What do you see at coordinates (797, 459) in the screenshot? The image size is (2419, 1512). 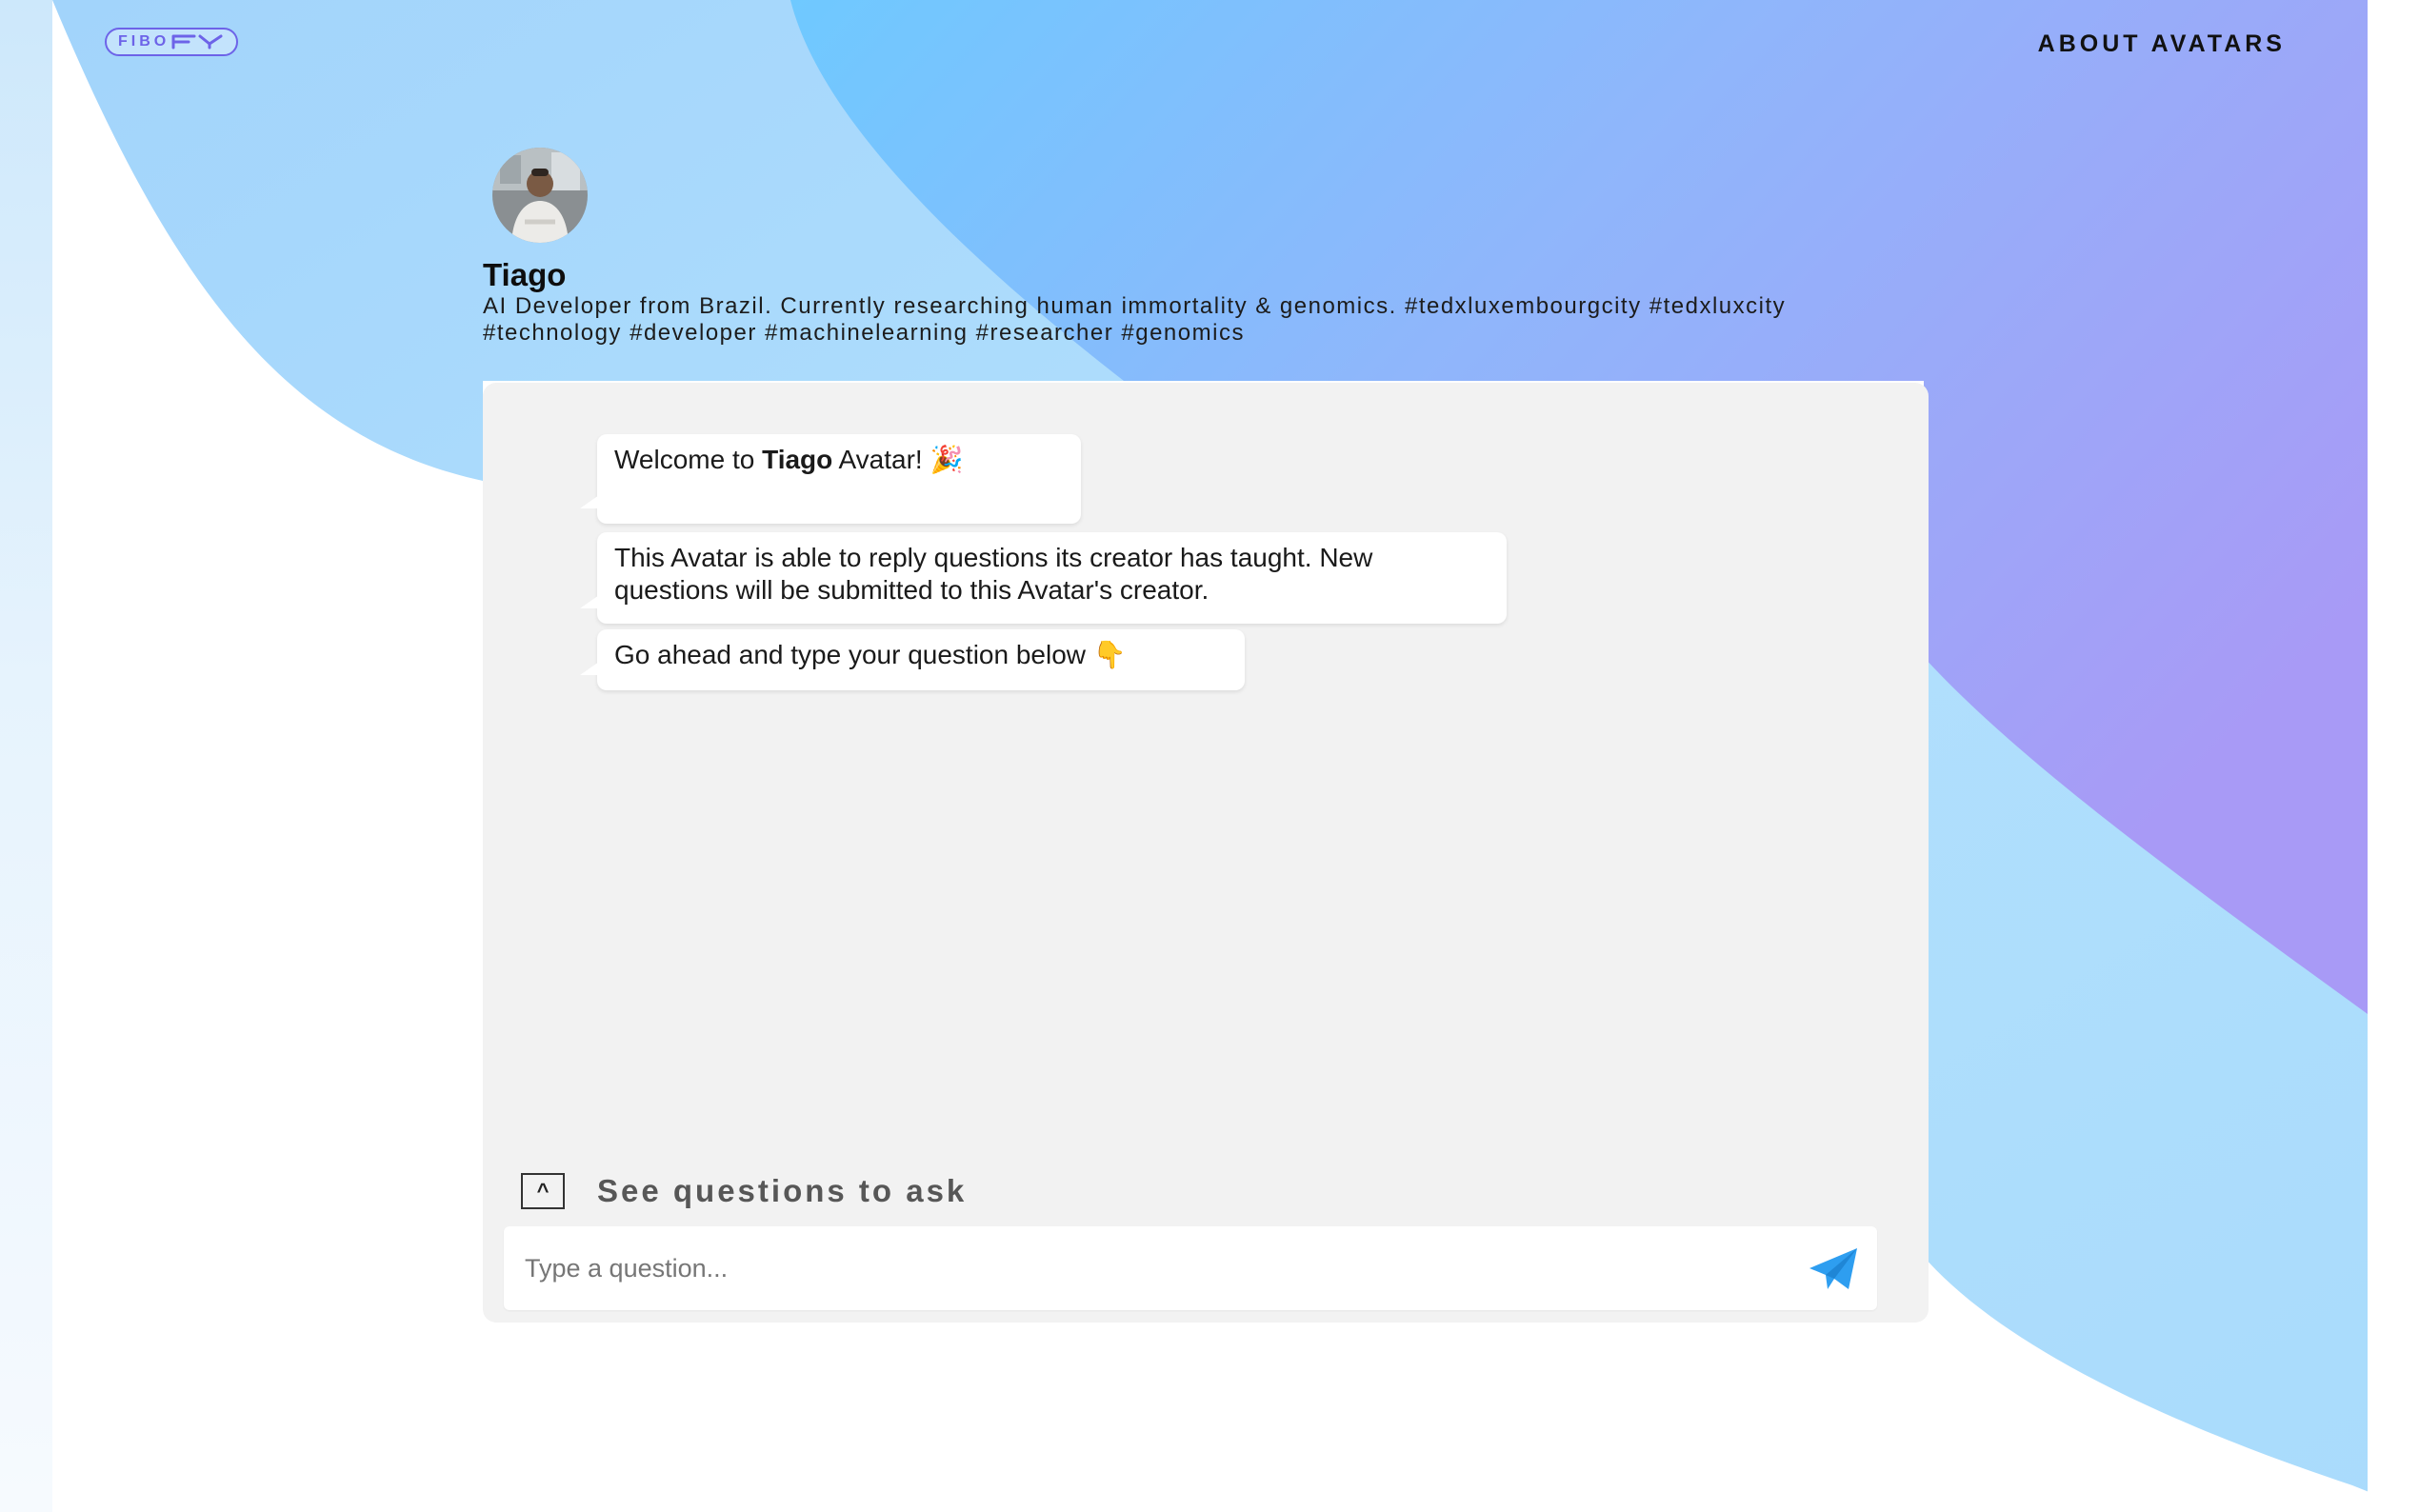 I see `welcome-avatar-name: Tiago` at bounding box center [797, 459].